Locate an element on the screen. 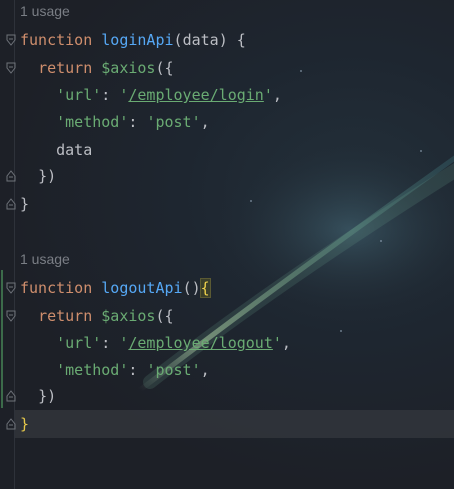 This screenshot has height=489, width=454. code-line: function logoutApi(){ is located at coordinates (115, 288).